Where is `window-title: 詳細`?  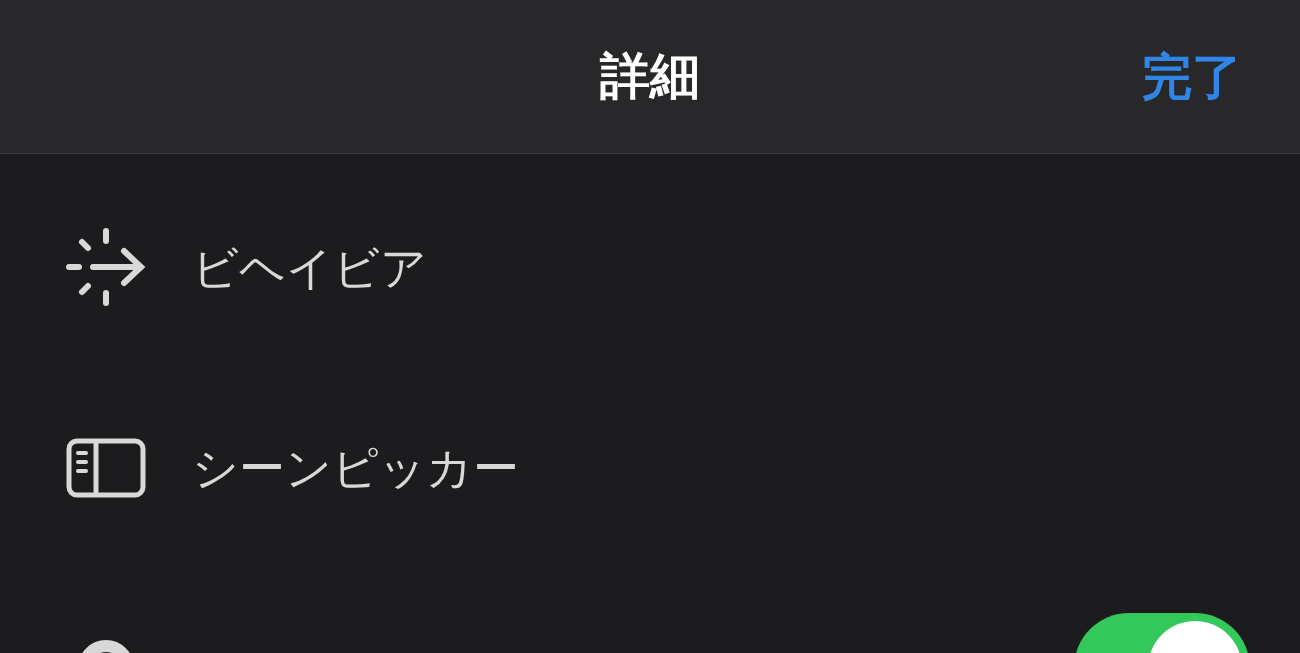
window-title: 詳細 is located at coordinates (650, 76).